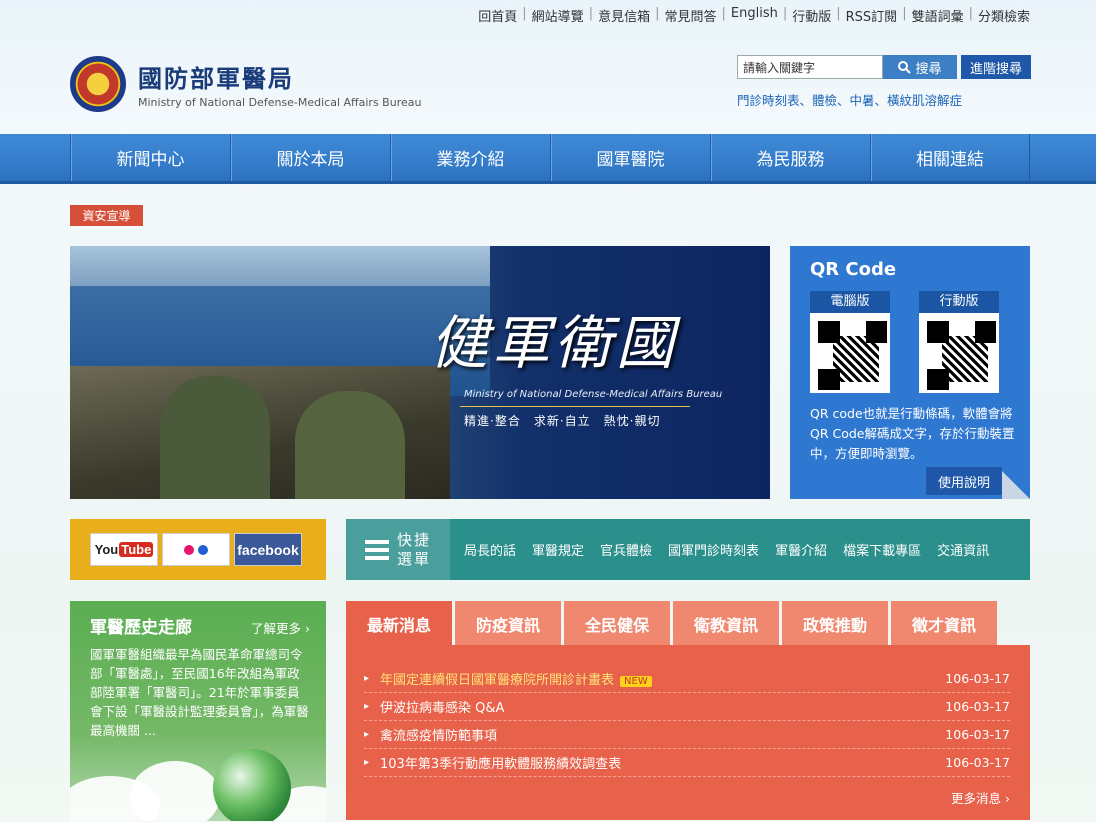 The width and height of the screenshot is (1096, 822). I want to click on news-item: ▸ 禽流感疫情防範事項 106-03-17, so click(687, 735).